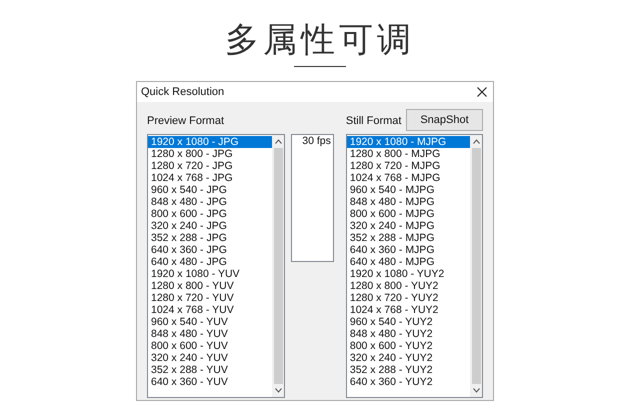 The width and height of the screenshot is (640, 413). I want to click on still-format-label: Still Format, so click(374, 121).